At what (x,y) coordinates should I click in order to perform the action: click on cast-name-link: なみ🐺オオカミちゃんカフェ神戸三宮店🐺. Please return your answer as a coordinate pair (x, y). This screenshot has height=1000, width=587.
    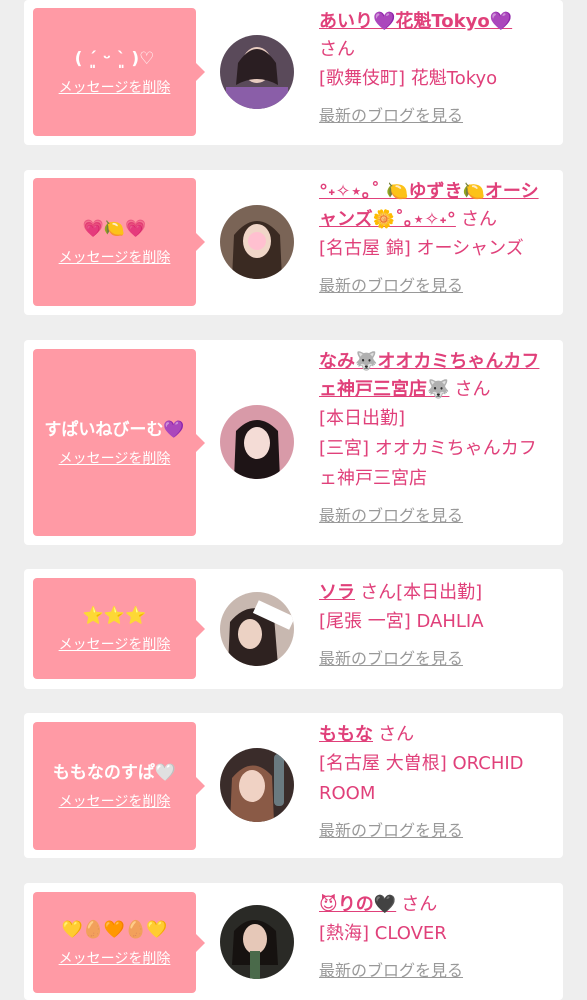
    Looking at the image, I should click on (429, 375).